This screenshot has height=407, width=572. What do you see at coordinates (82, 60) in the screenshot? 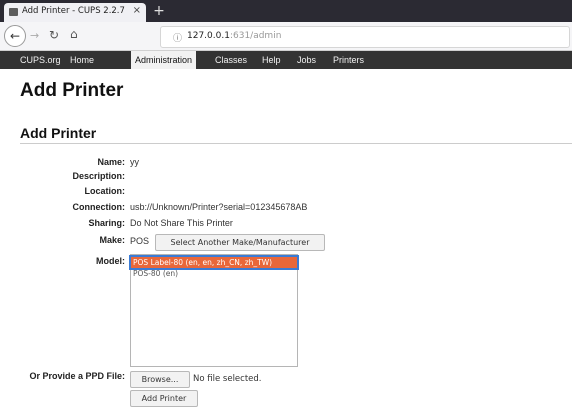
I see `menu-item-home: Home` at bounding box center [82, 60].